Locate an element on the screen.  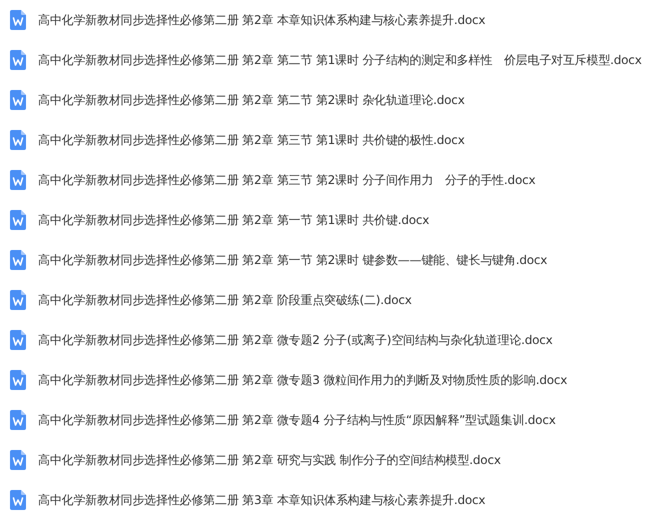
file-name: 高中化学新教材同步选择性必修第二册 第2章 本章知识体系构建与核心素养提升.docx is located at coordinates (262, 20).